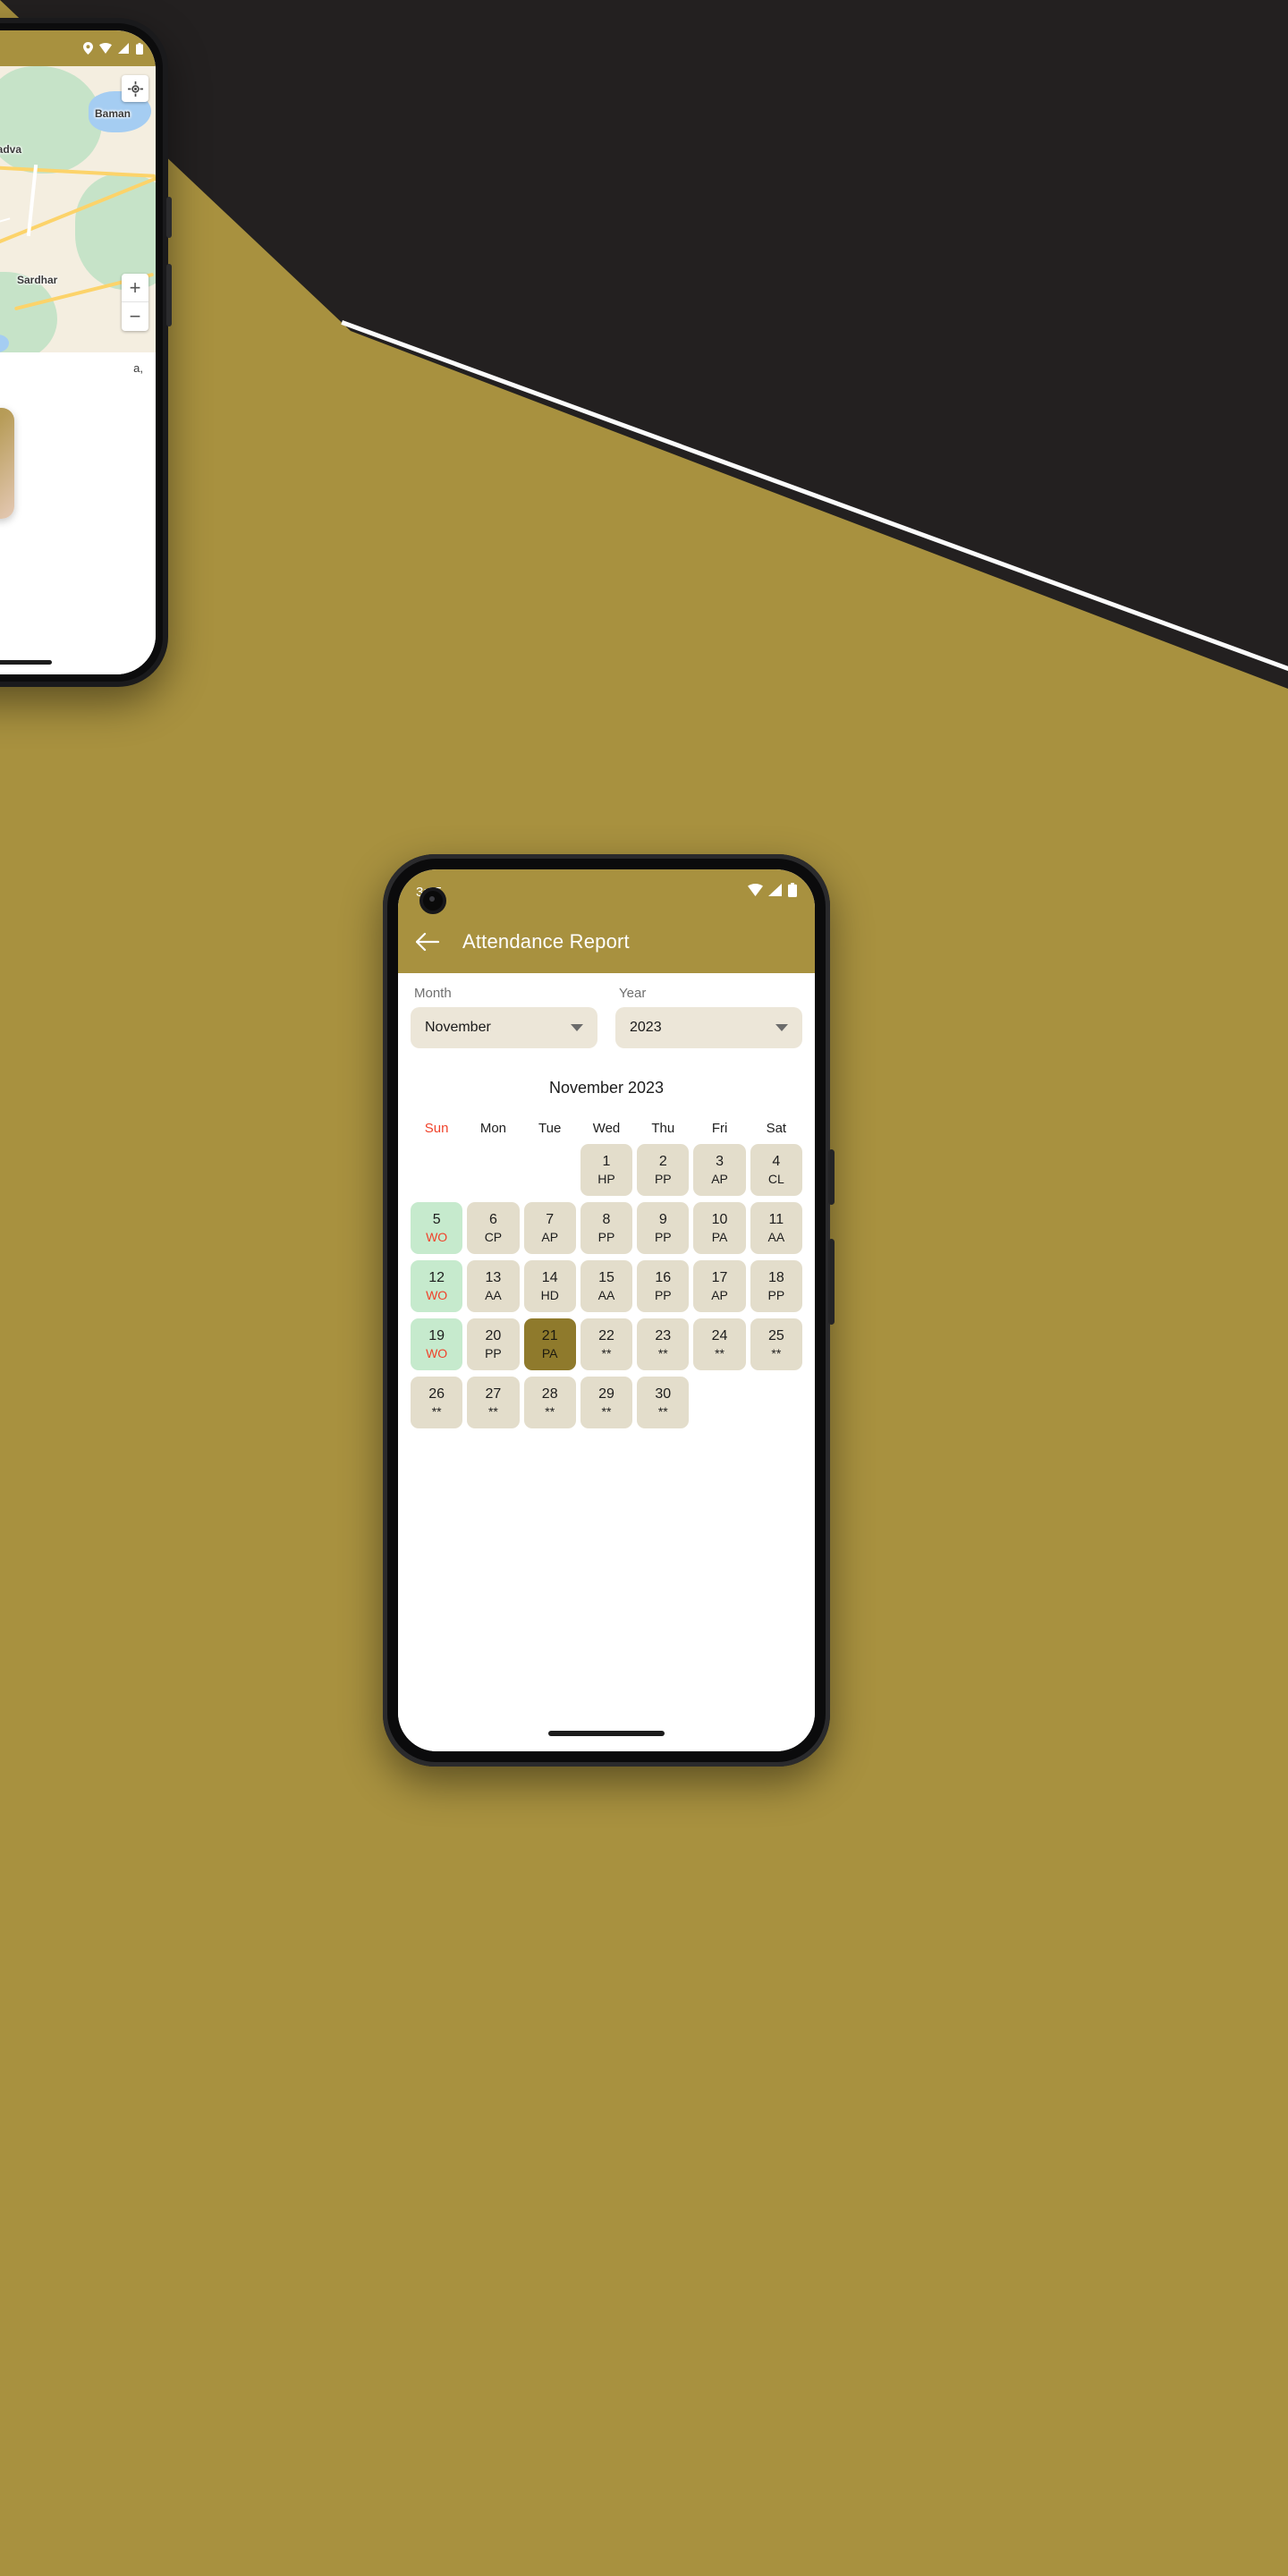  I want to click on calendar-day-cell: 20 PP, so click(493, 1344).